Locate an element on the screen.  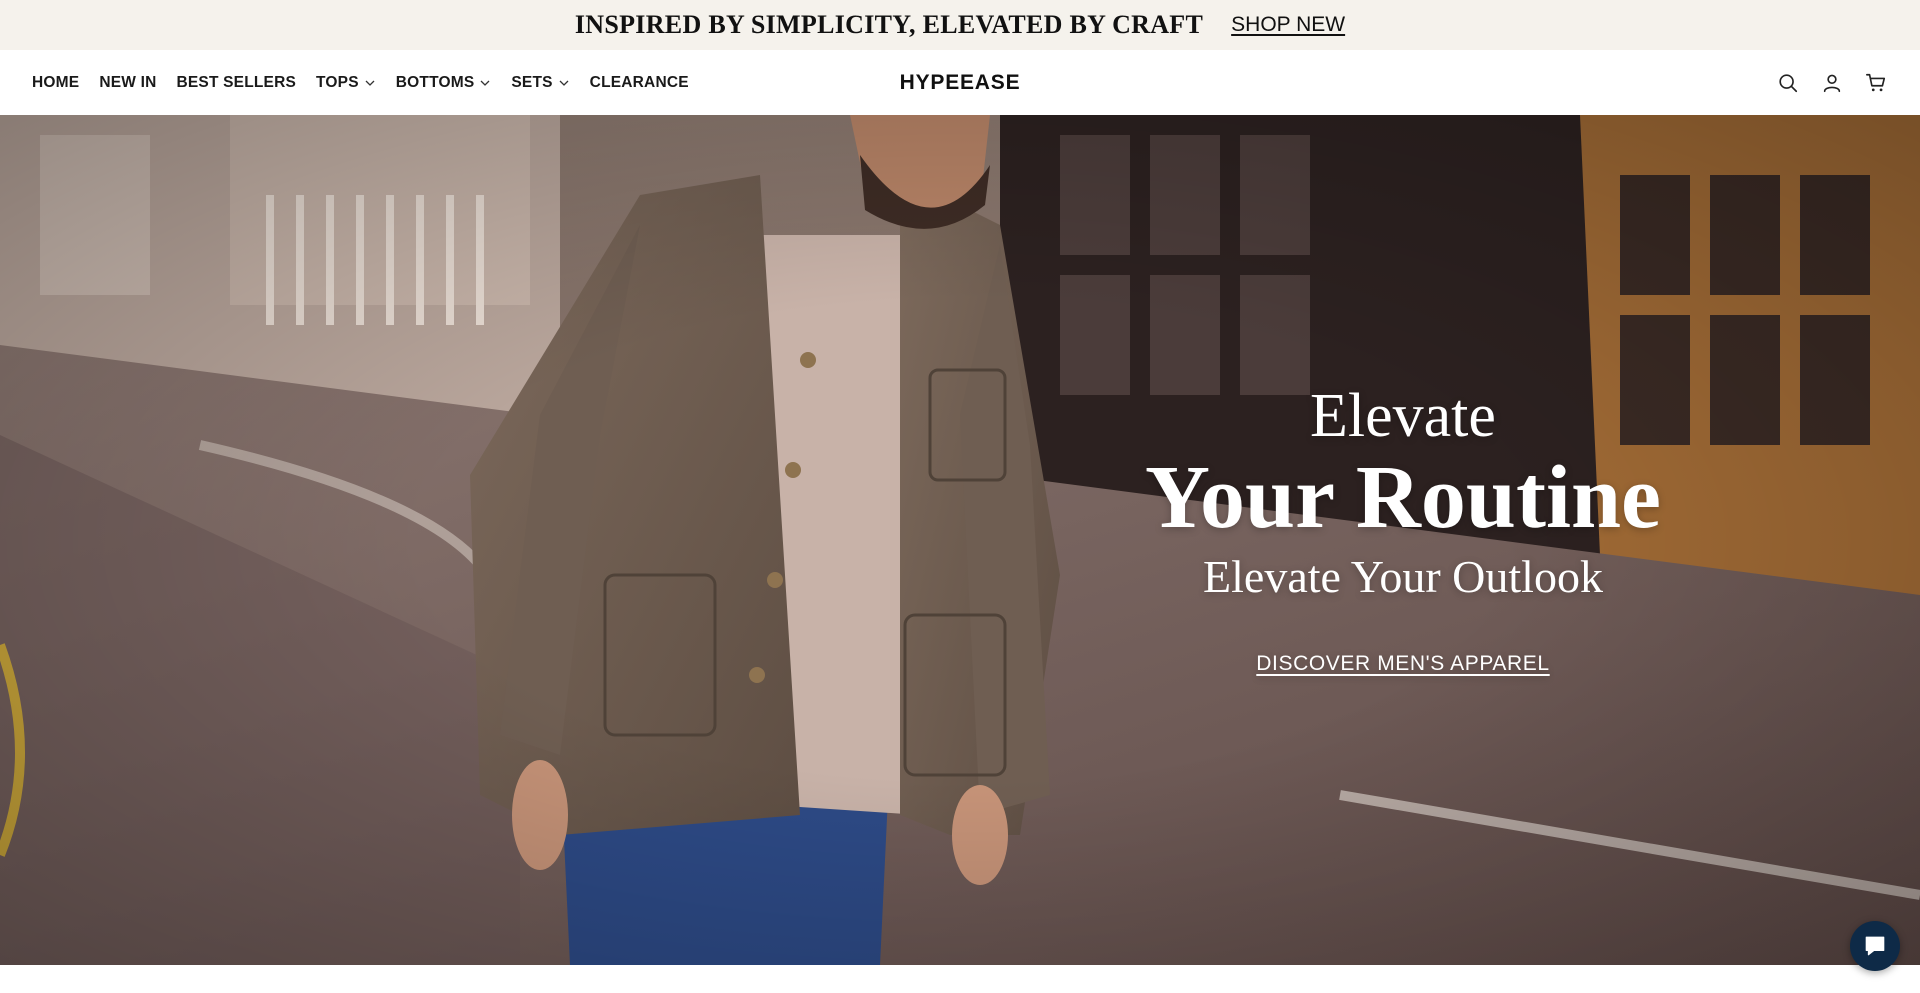
search-icon is located at coordinates (1788, 83).